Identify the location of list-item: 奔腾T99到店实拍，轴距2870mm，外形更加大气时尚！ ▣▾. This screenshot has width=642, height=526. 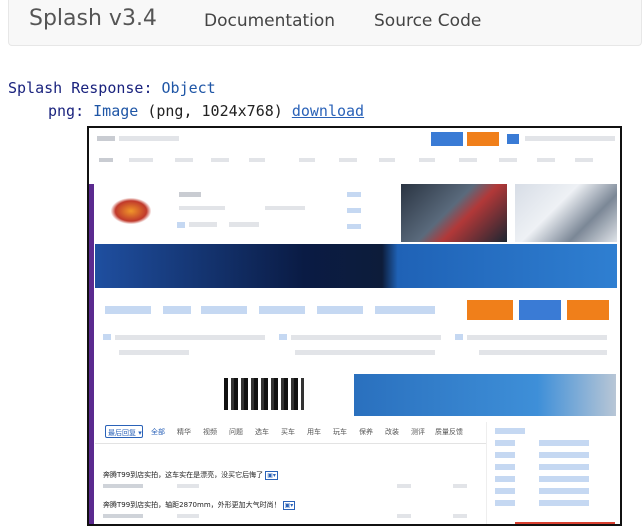
(199, 505).